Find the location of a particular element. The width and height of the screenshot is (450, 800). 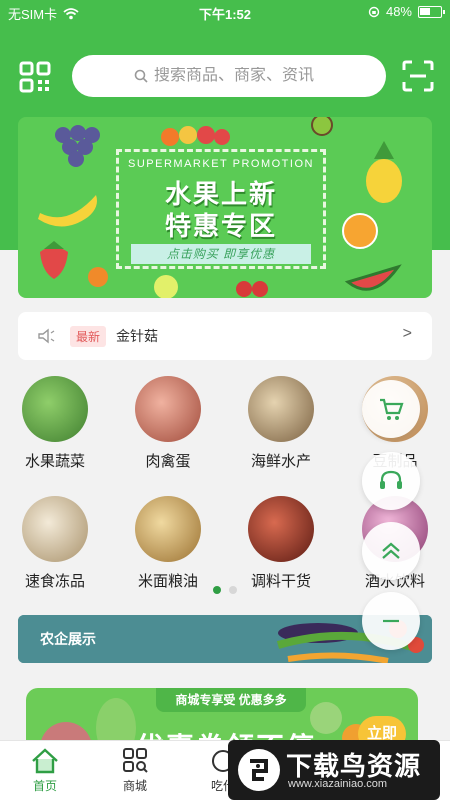

news-text: 金针菇 is located at coordinates (137, 336).